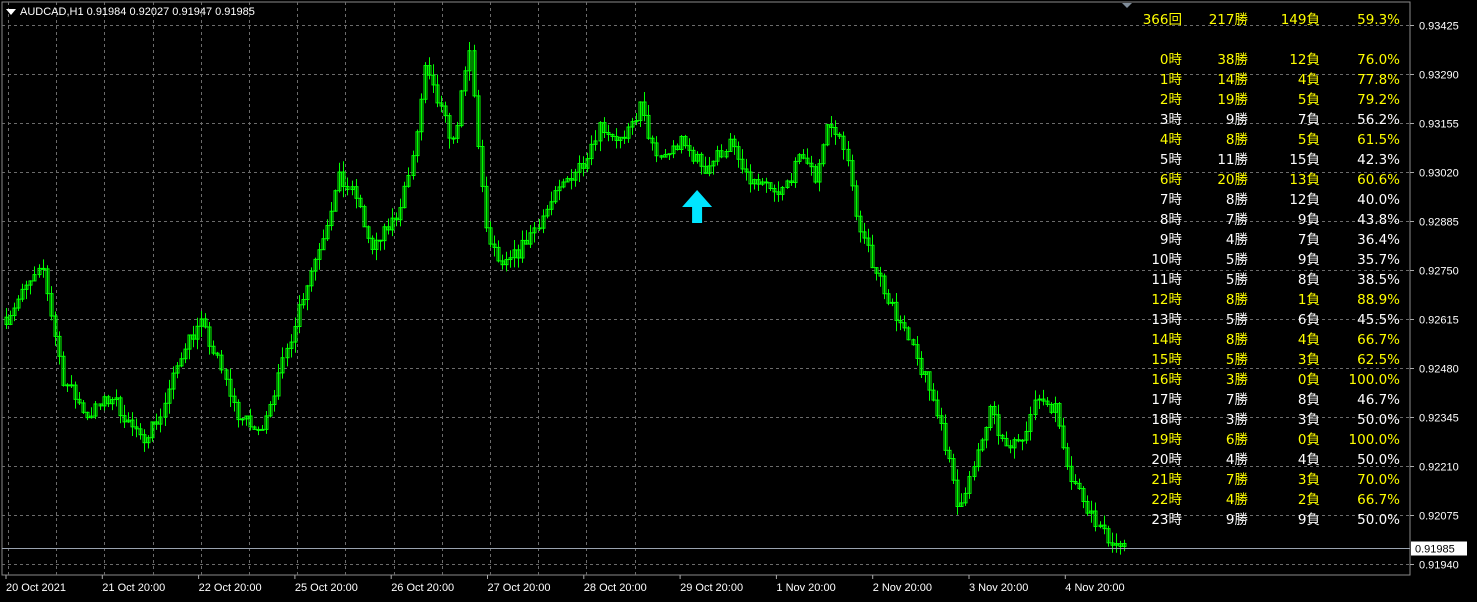 The width and height of the screenshot is (1477, 602). I want to click on hour-wins: 9勝, so click(1236, 520).